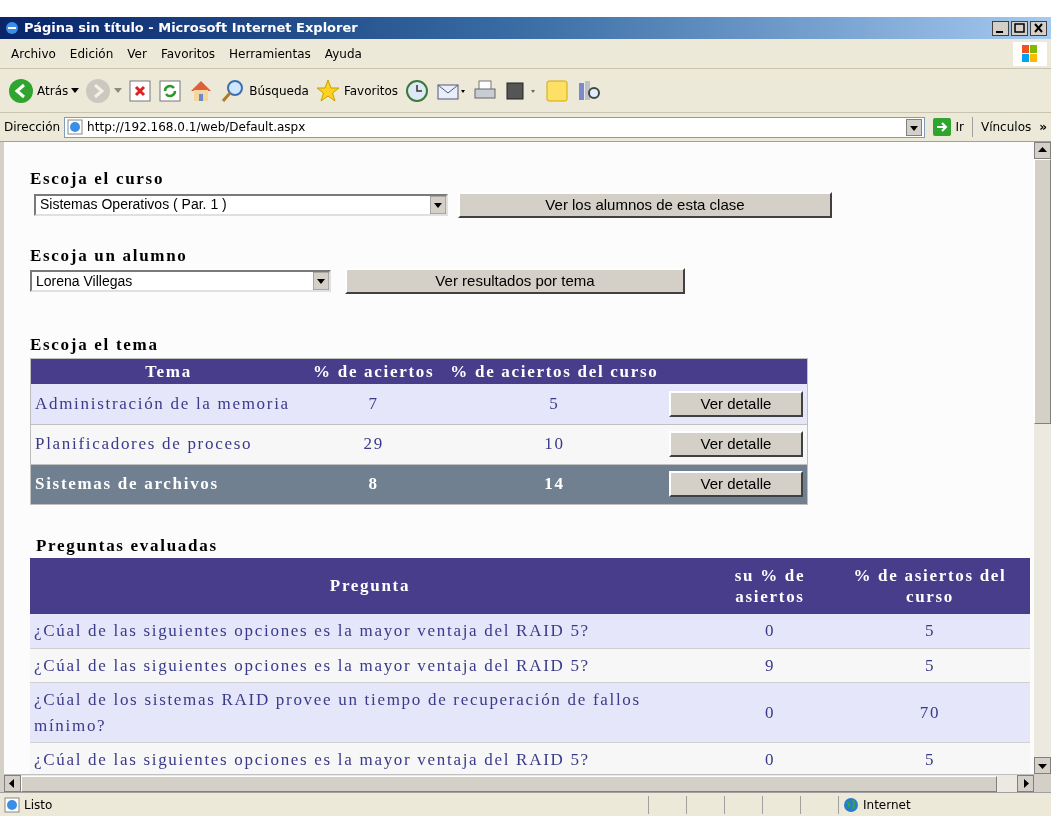 The height and width of the screenshot is (816, 1051). What do you see at coordinates (12, 28) in the screenshot?
I see `browser-e-icon` at bounding box center [12, 28].